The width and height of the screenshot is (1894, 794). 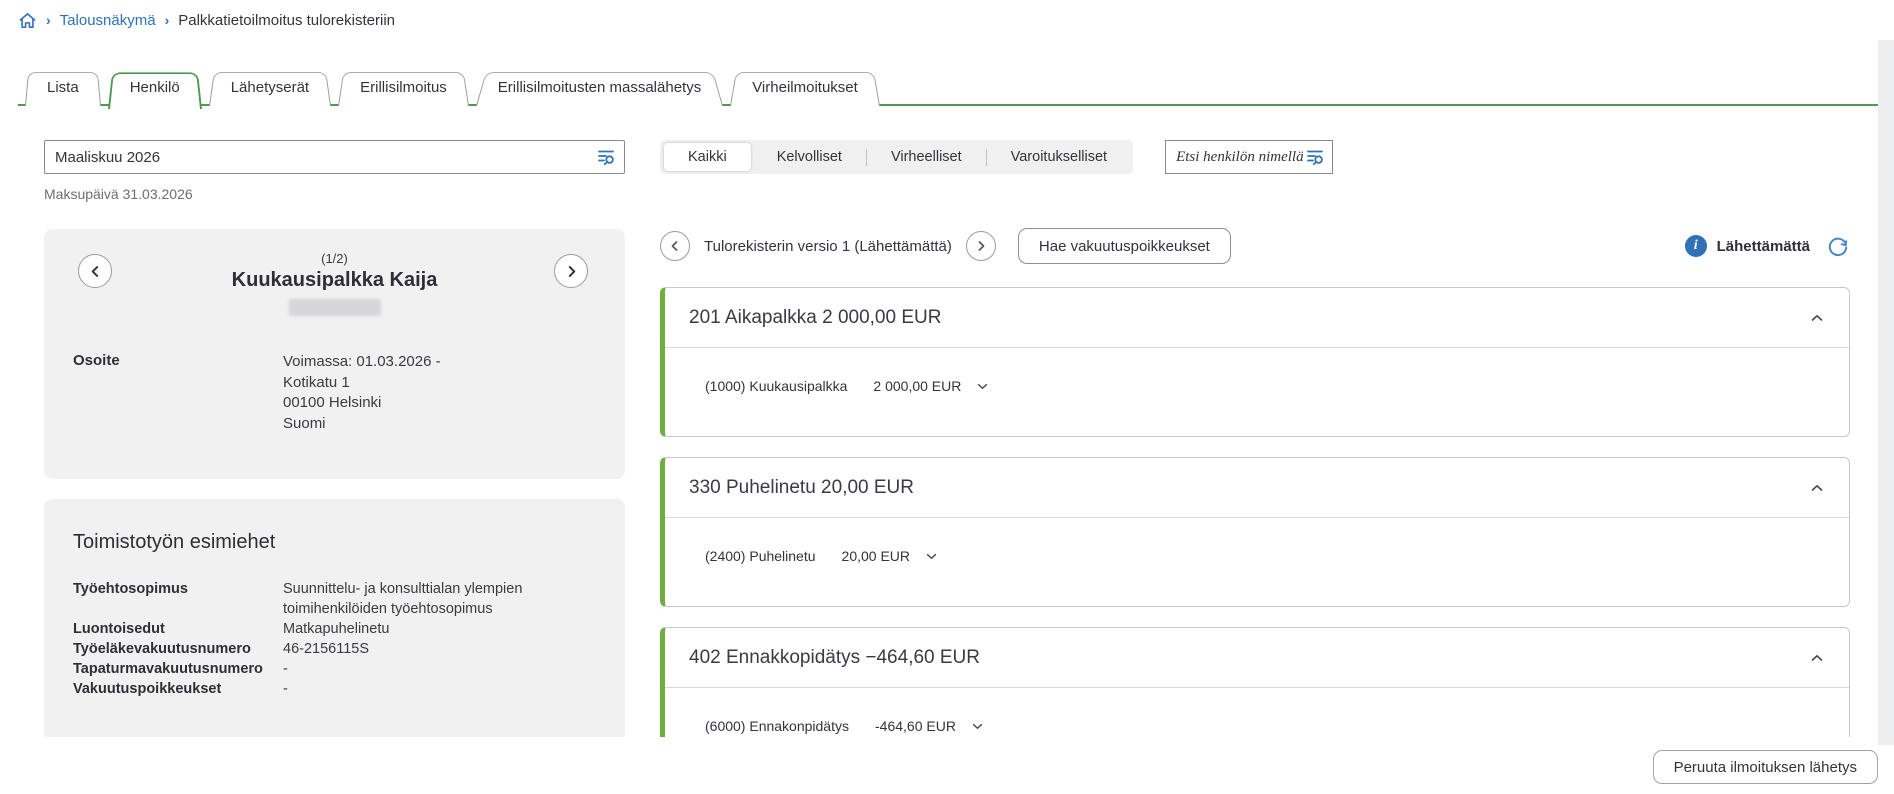 I want to click on next-person-button, so click(x=571, y=271).